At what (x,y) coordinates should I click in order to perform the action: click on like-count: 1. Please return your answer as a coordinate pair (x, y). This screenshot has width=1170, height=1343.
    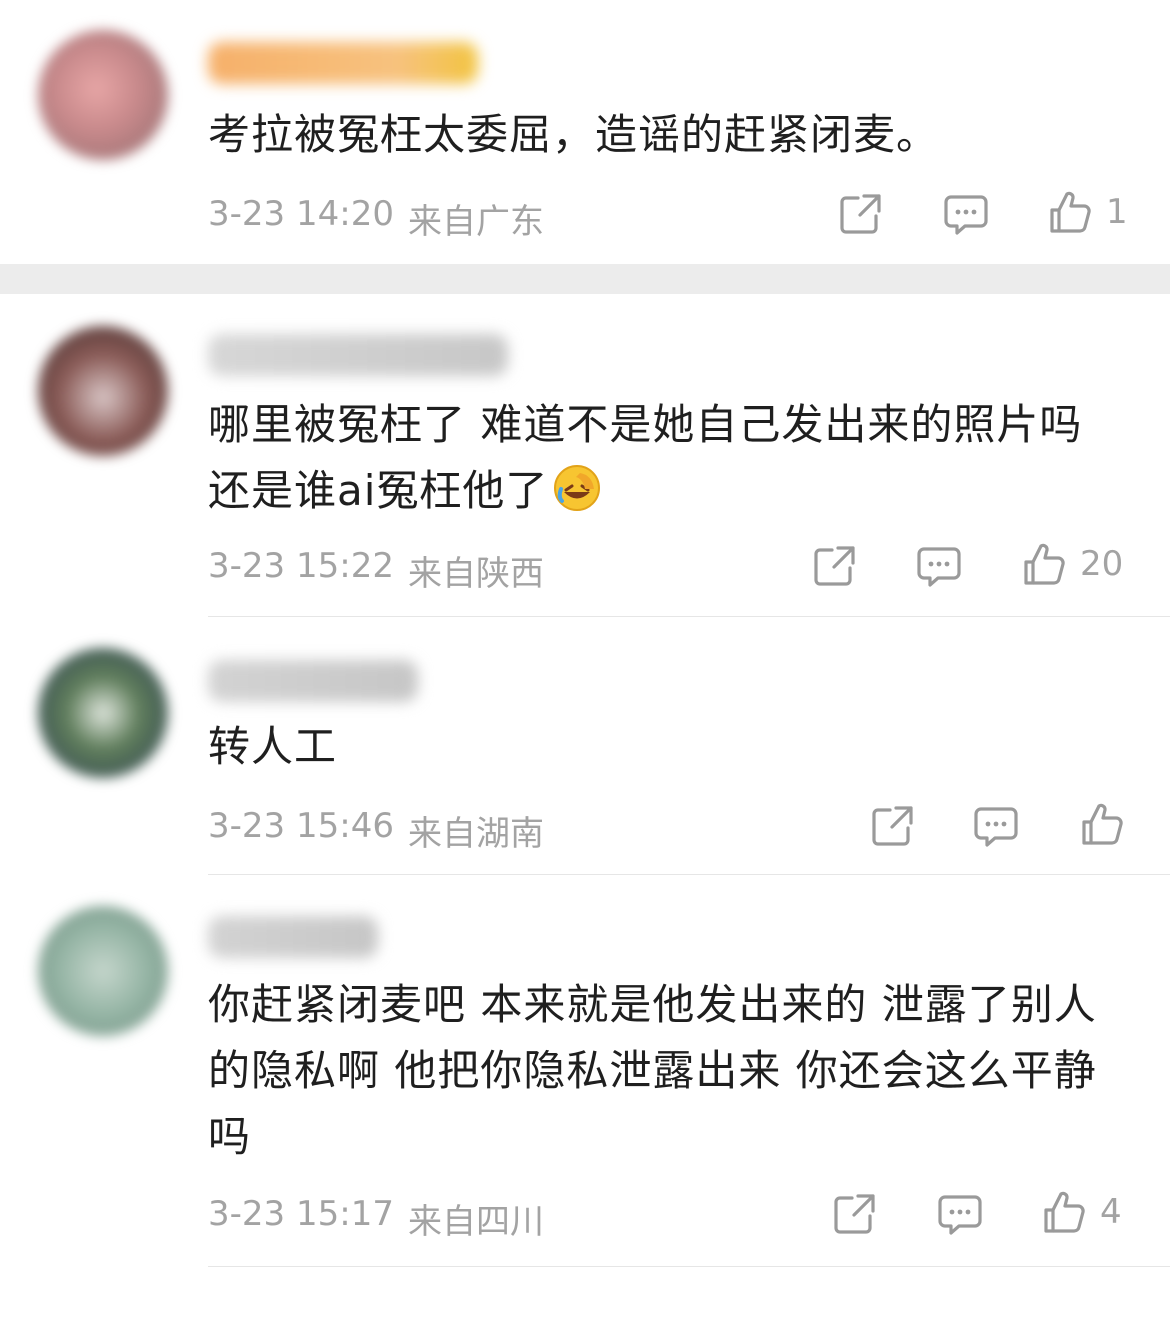
    Looking at the image, I should click on (1117, 212).